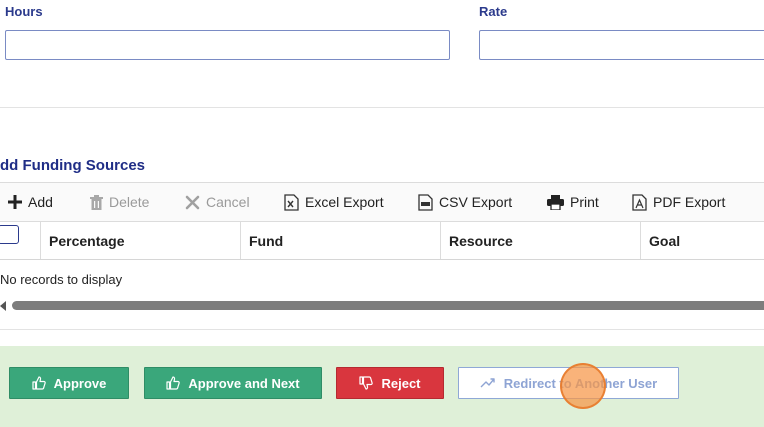  What do you see at coordinates (227, 45) in the screenshot?
I see `hours-input` at bounding box center [227, 45].